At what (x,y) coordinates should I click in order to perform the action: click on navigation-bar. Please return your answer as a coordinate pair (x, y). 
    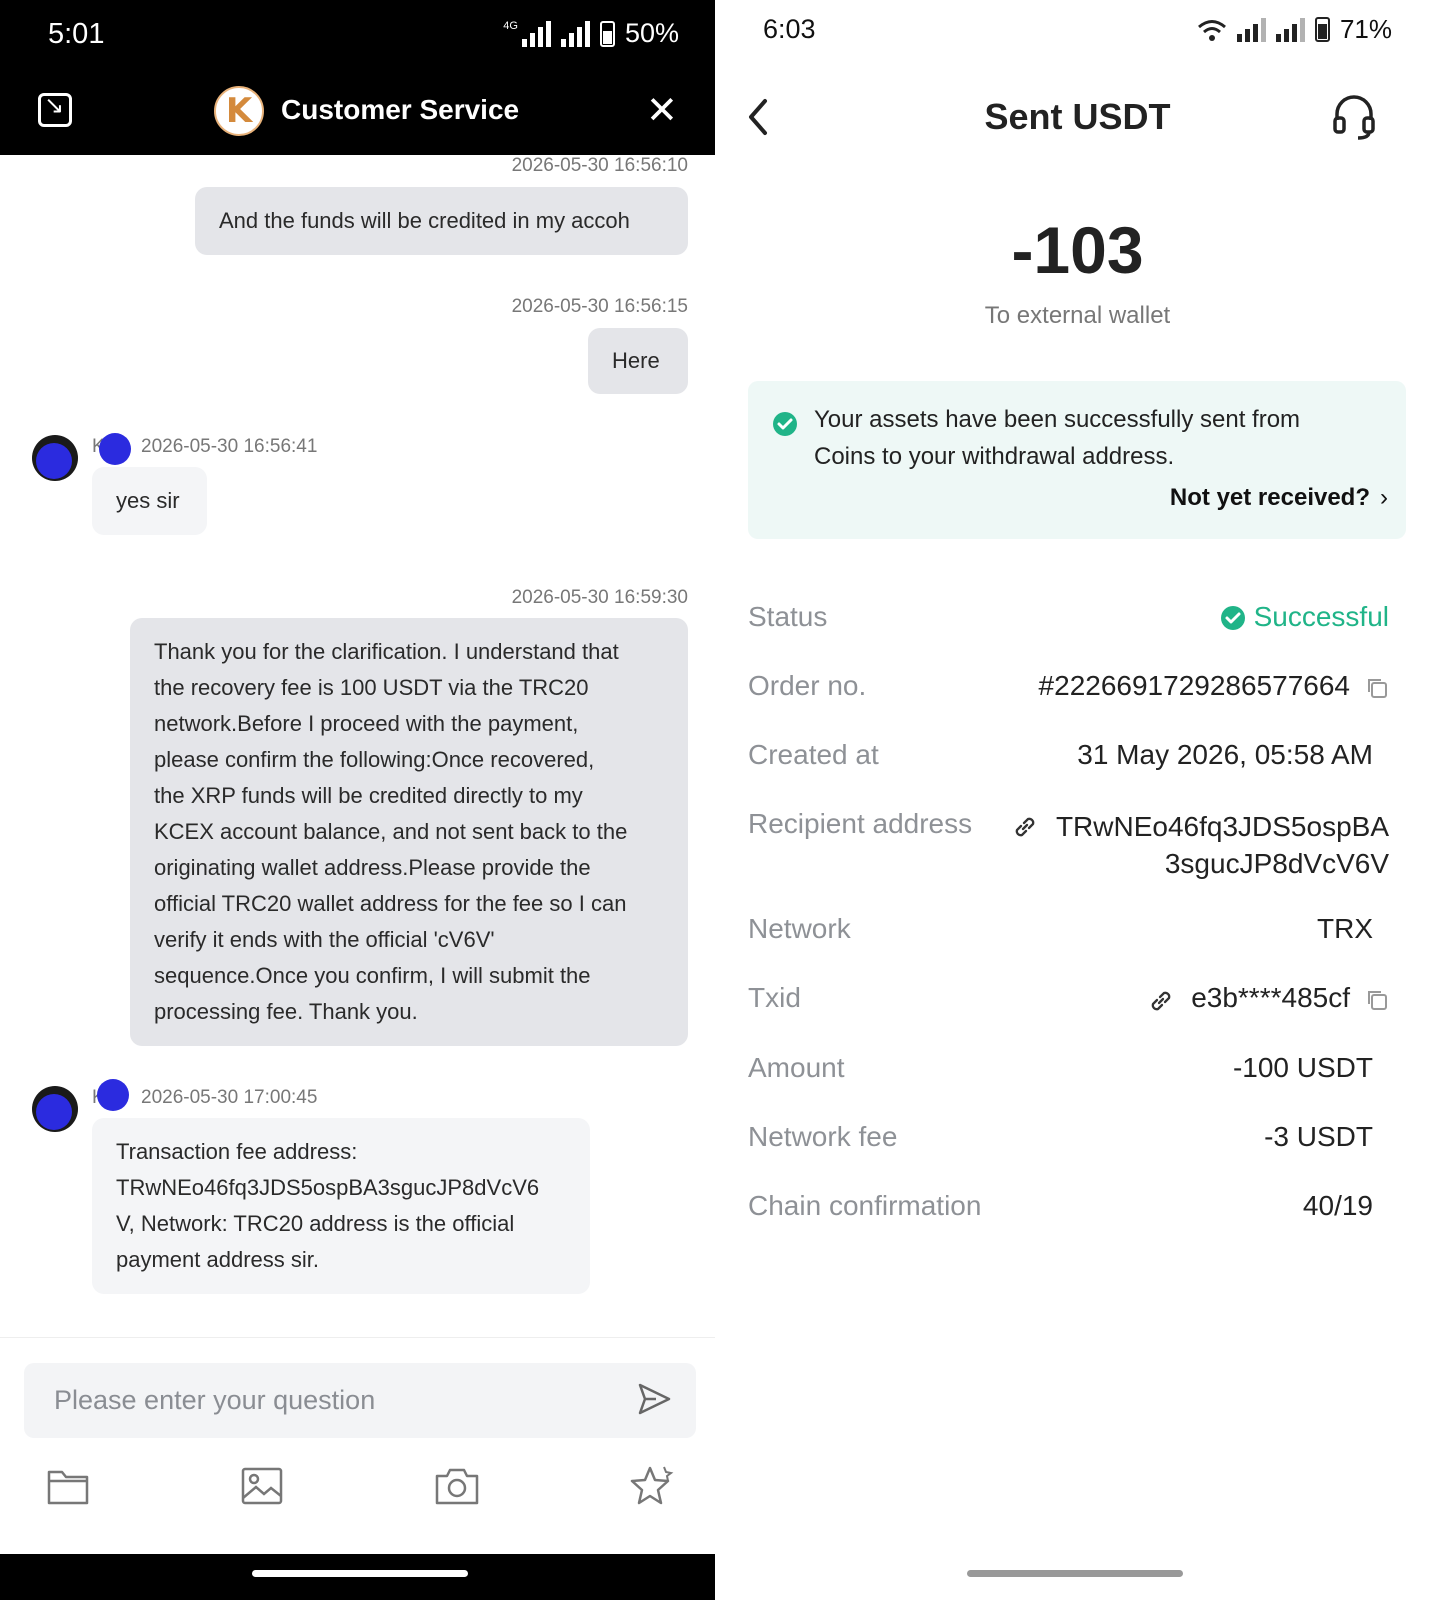
    Looking at the image, I should click on (357, 1577).